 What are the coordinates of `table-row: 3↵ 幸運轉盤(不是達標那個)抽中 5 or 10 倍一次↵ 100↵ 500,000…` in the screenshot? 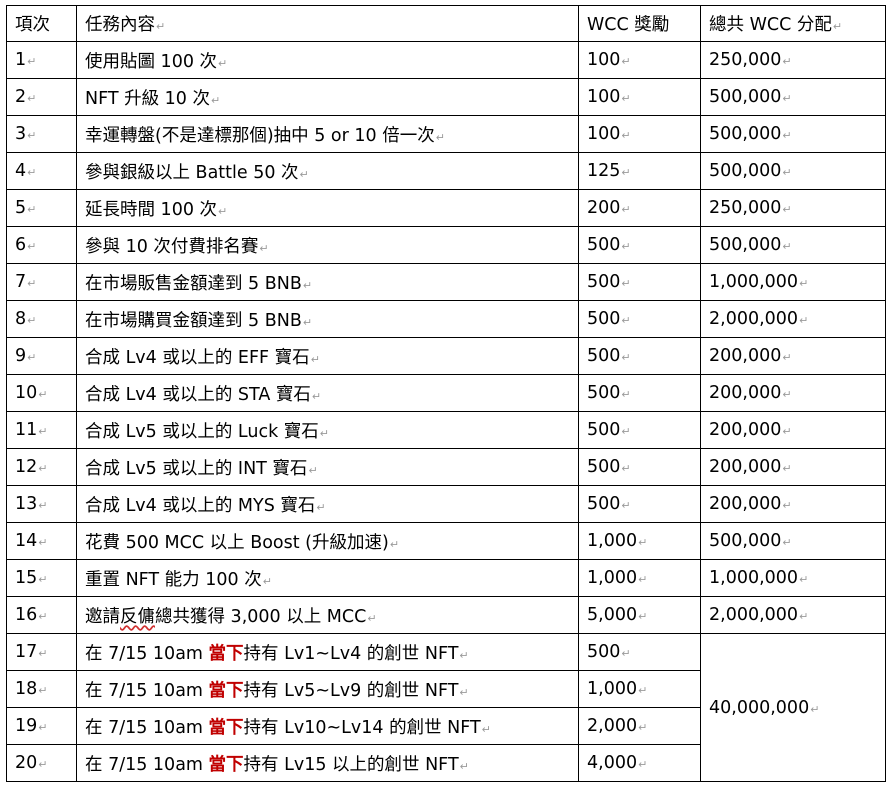 It's located at (446, 134).